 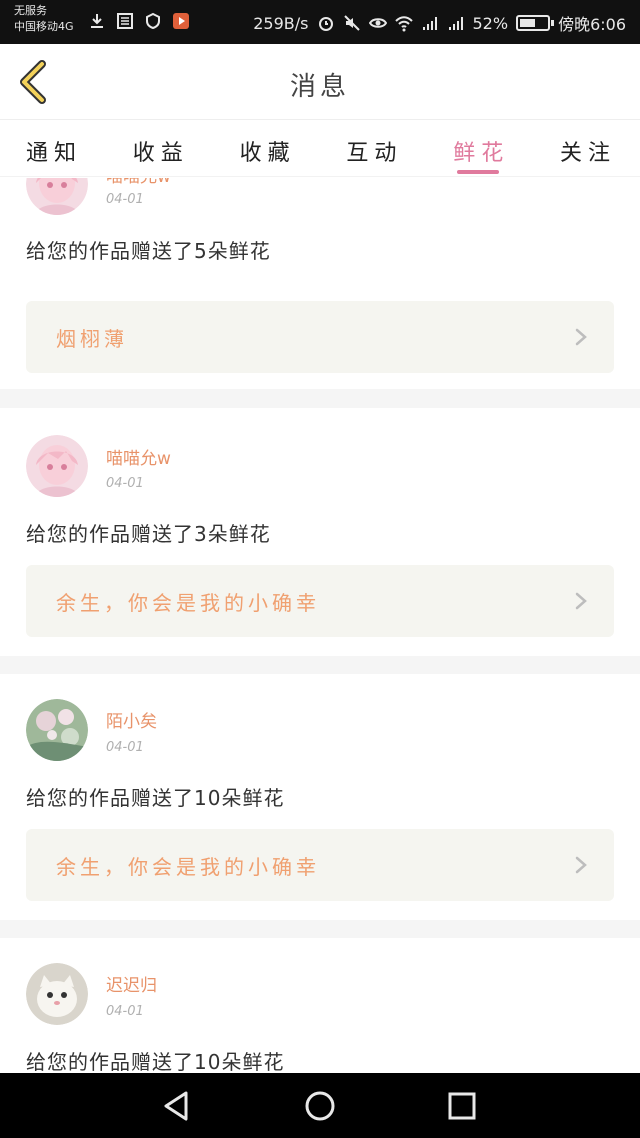 What do you see at coordinates (148, 534) in the screenshot?
I see `message-text: 给您的作品赠送了3朵鲜花` at bounding box center [148, 534].